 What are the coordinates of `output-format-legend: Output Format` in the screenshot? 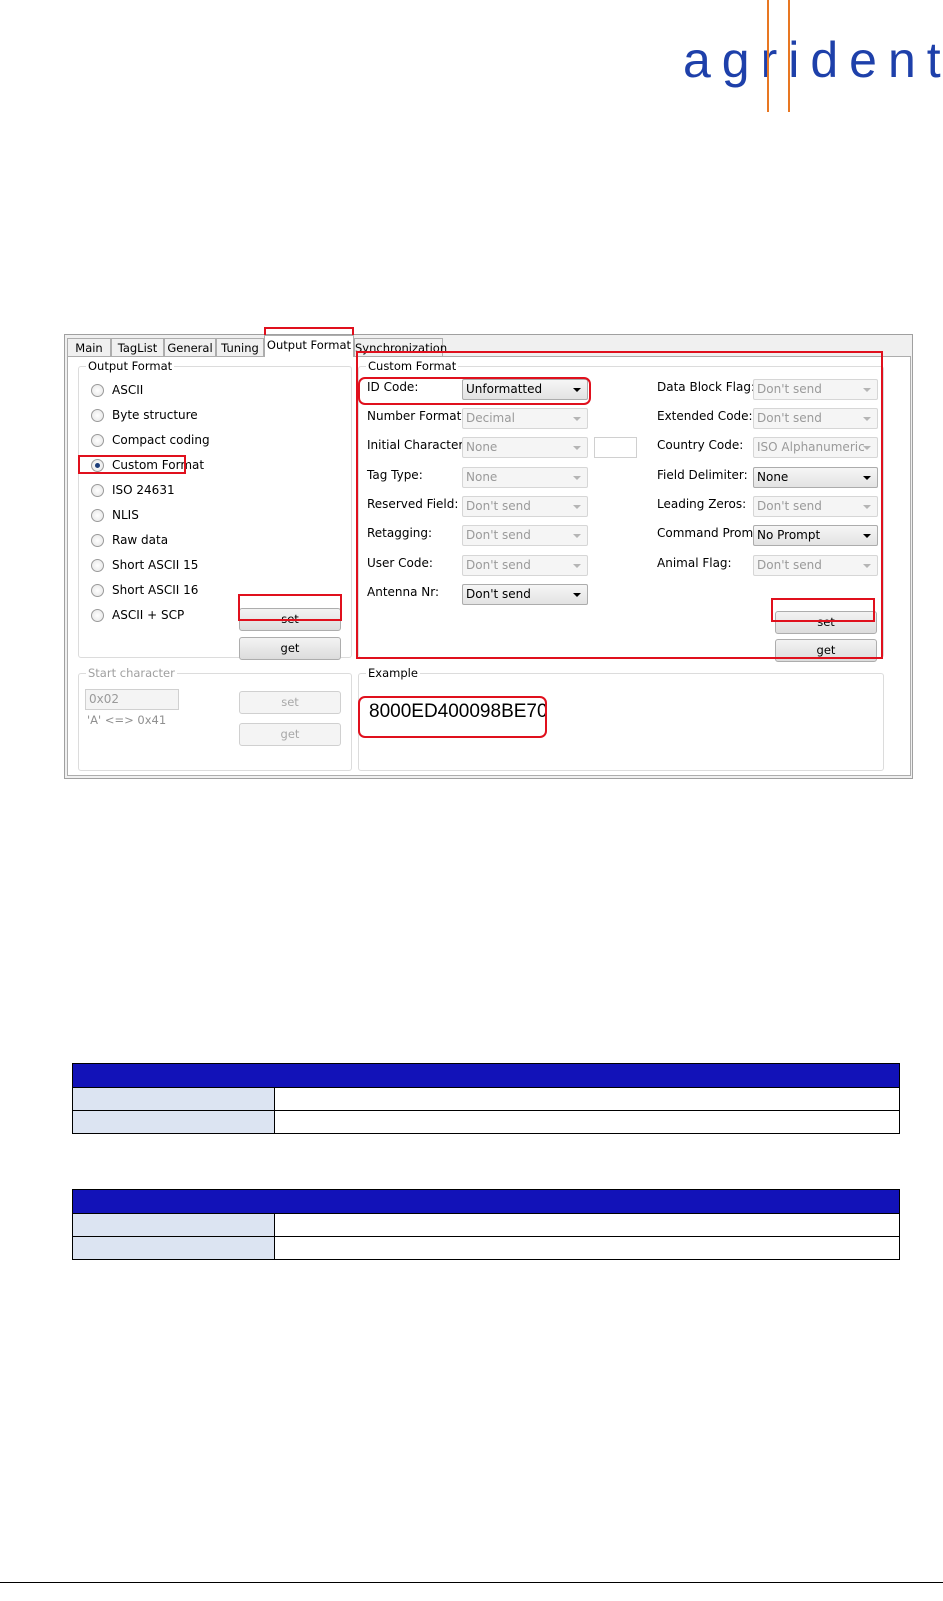 It's located at (130, 366).